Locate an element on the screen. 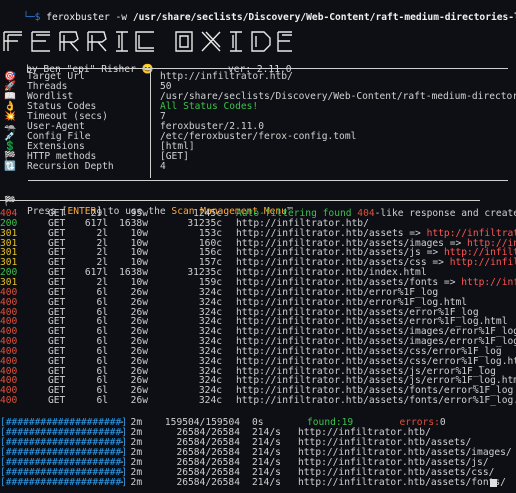  ferox-banner-logo is located at coordinates (147, 41).